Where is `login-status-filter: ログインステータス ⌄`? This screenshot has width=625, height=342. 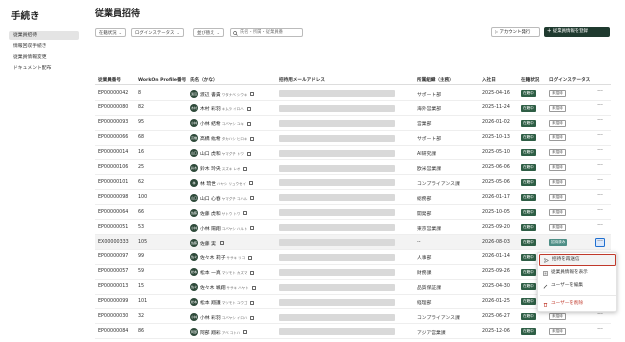 login-status-filter: ログインステータス ⌄ is located at coordinates (157, 32).